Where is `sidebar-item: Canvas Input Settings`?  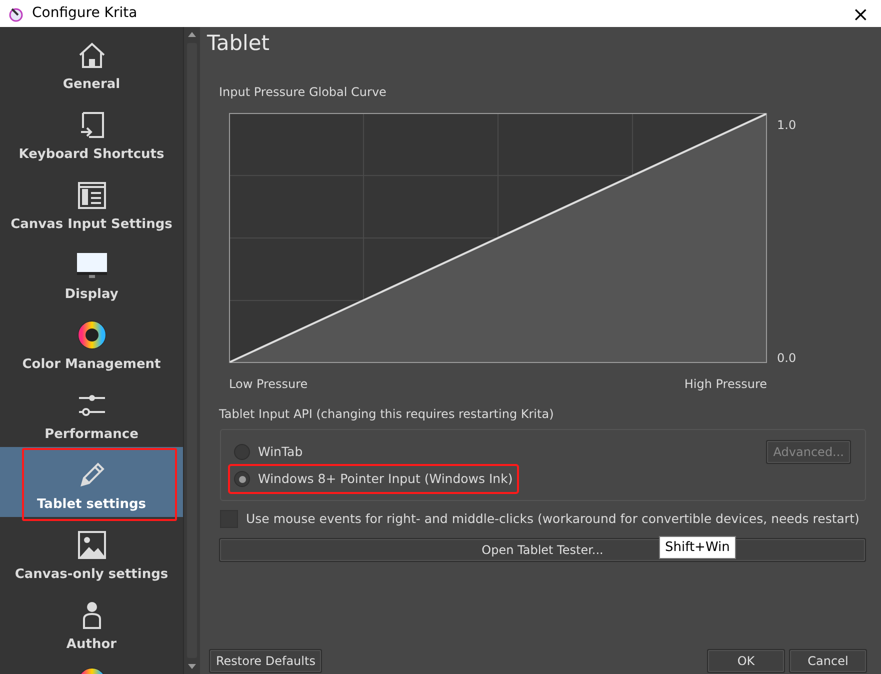
sidebar-item: Canvas Input Settings is located at coordinates (91, 202).